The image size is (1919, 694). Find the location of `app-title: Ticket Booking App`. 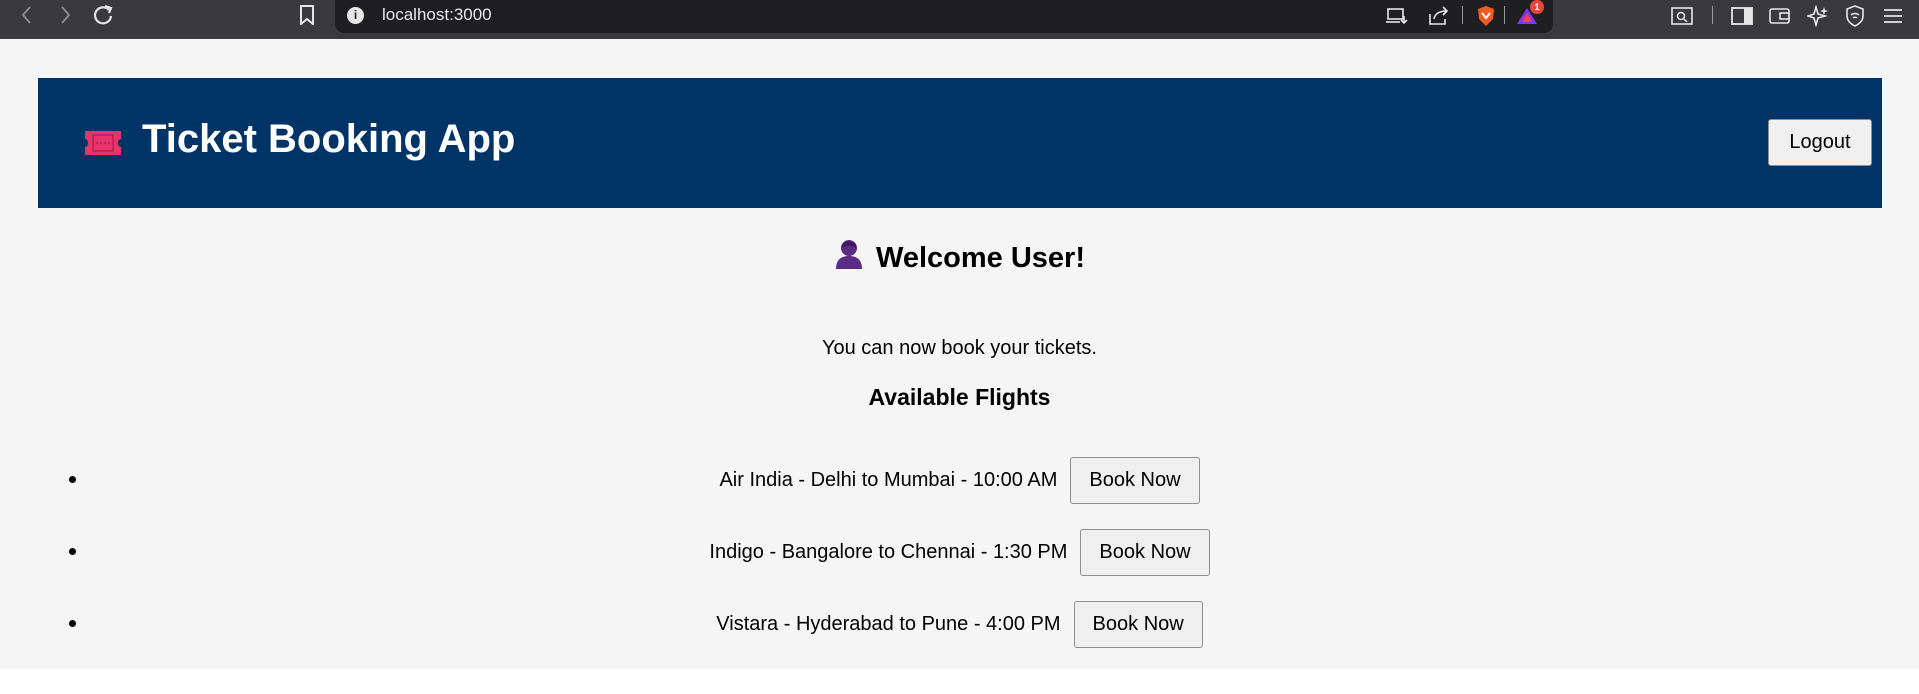

app-title: Ticket Booking App is located at coordinates (329, 139).